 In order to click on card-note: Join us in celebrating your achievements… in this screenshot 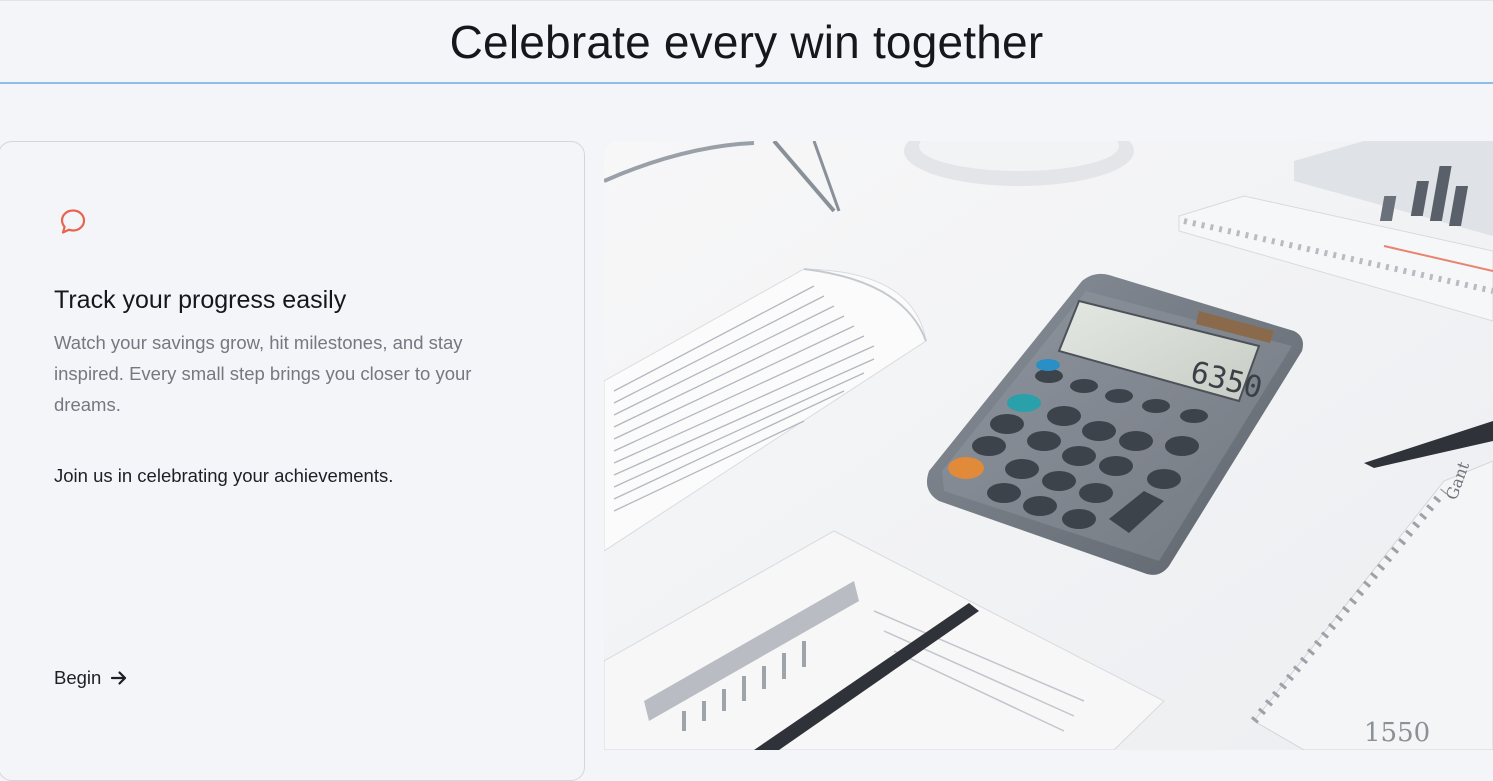, I will do `click(224, 475)`.